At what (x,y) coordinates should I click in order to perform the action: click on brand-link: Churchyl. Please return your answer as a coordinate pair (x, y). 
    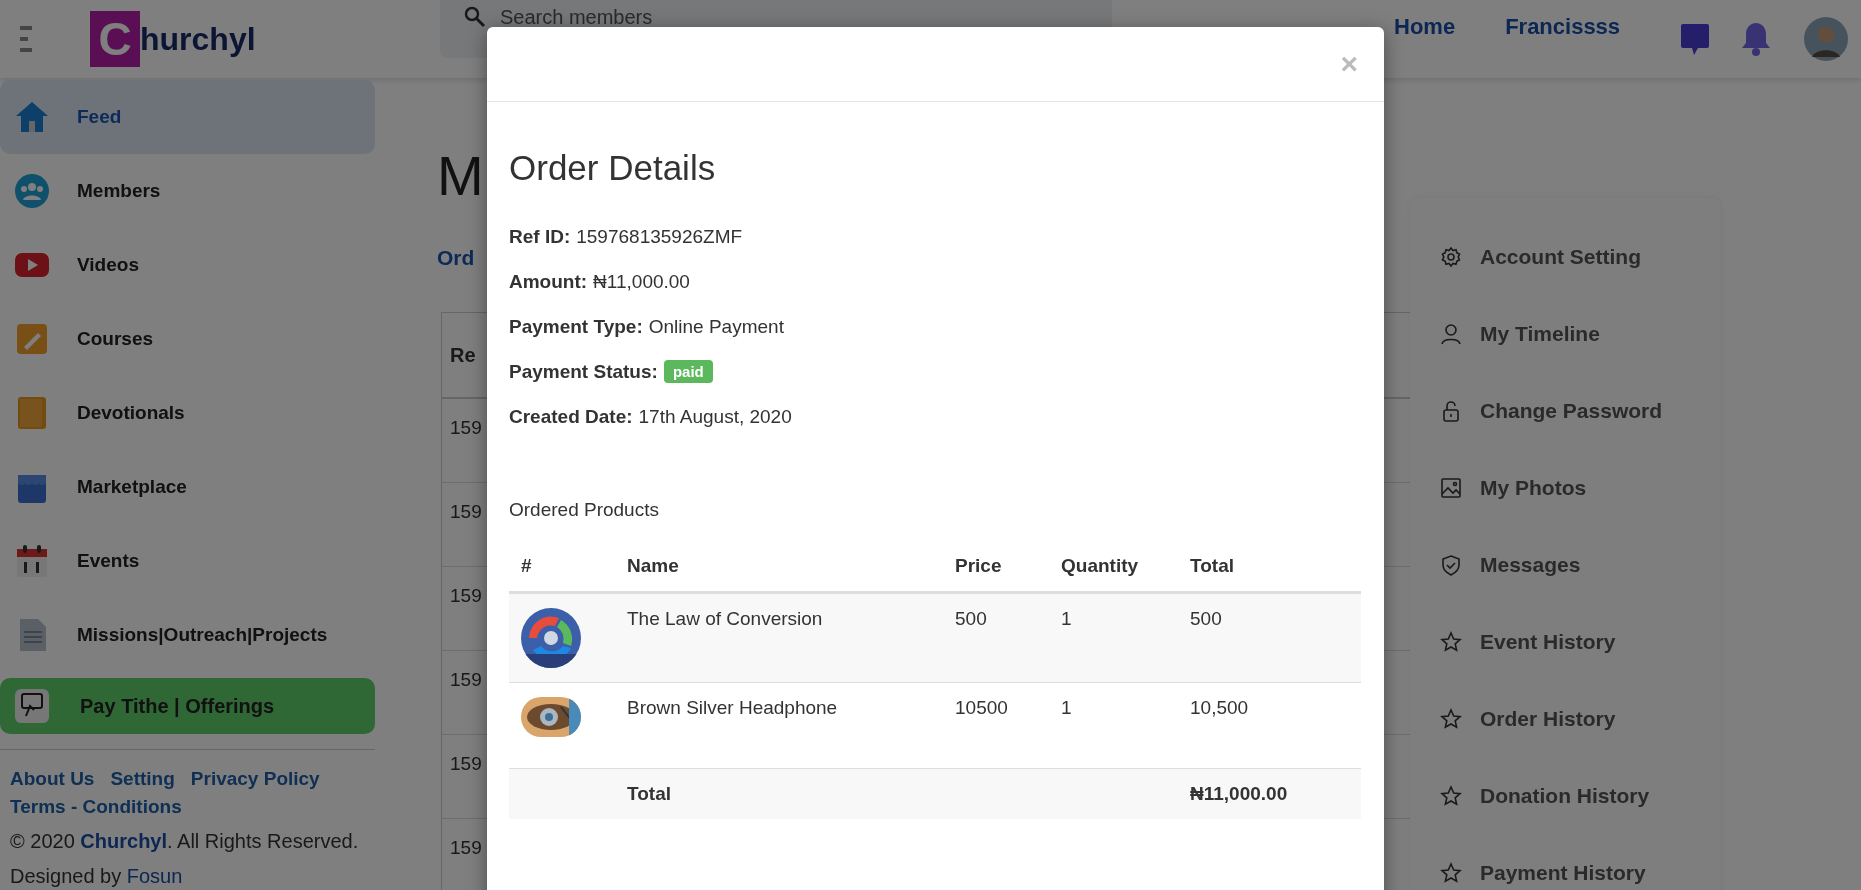
    Looking at the image, I should click on (124, 841).